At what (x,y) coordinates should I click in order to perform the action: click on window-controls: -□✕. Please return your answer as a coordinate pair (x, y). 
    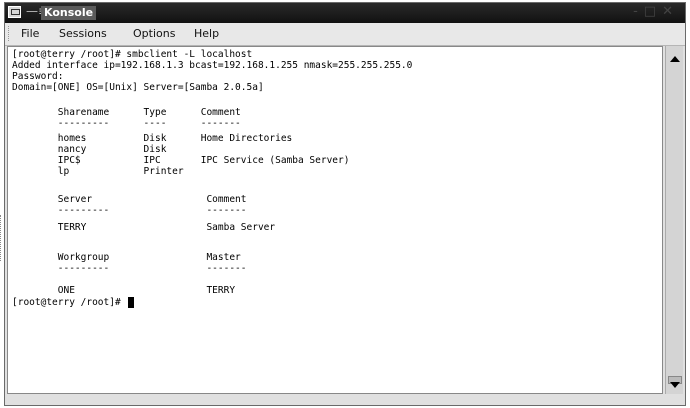
    Looking at the image, I should click on (656, 11).